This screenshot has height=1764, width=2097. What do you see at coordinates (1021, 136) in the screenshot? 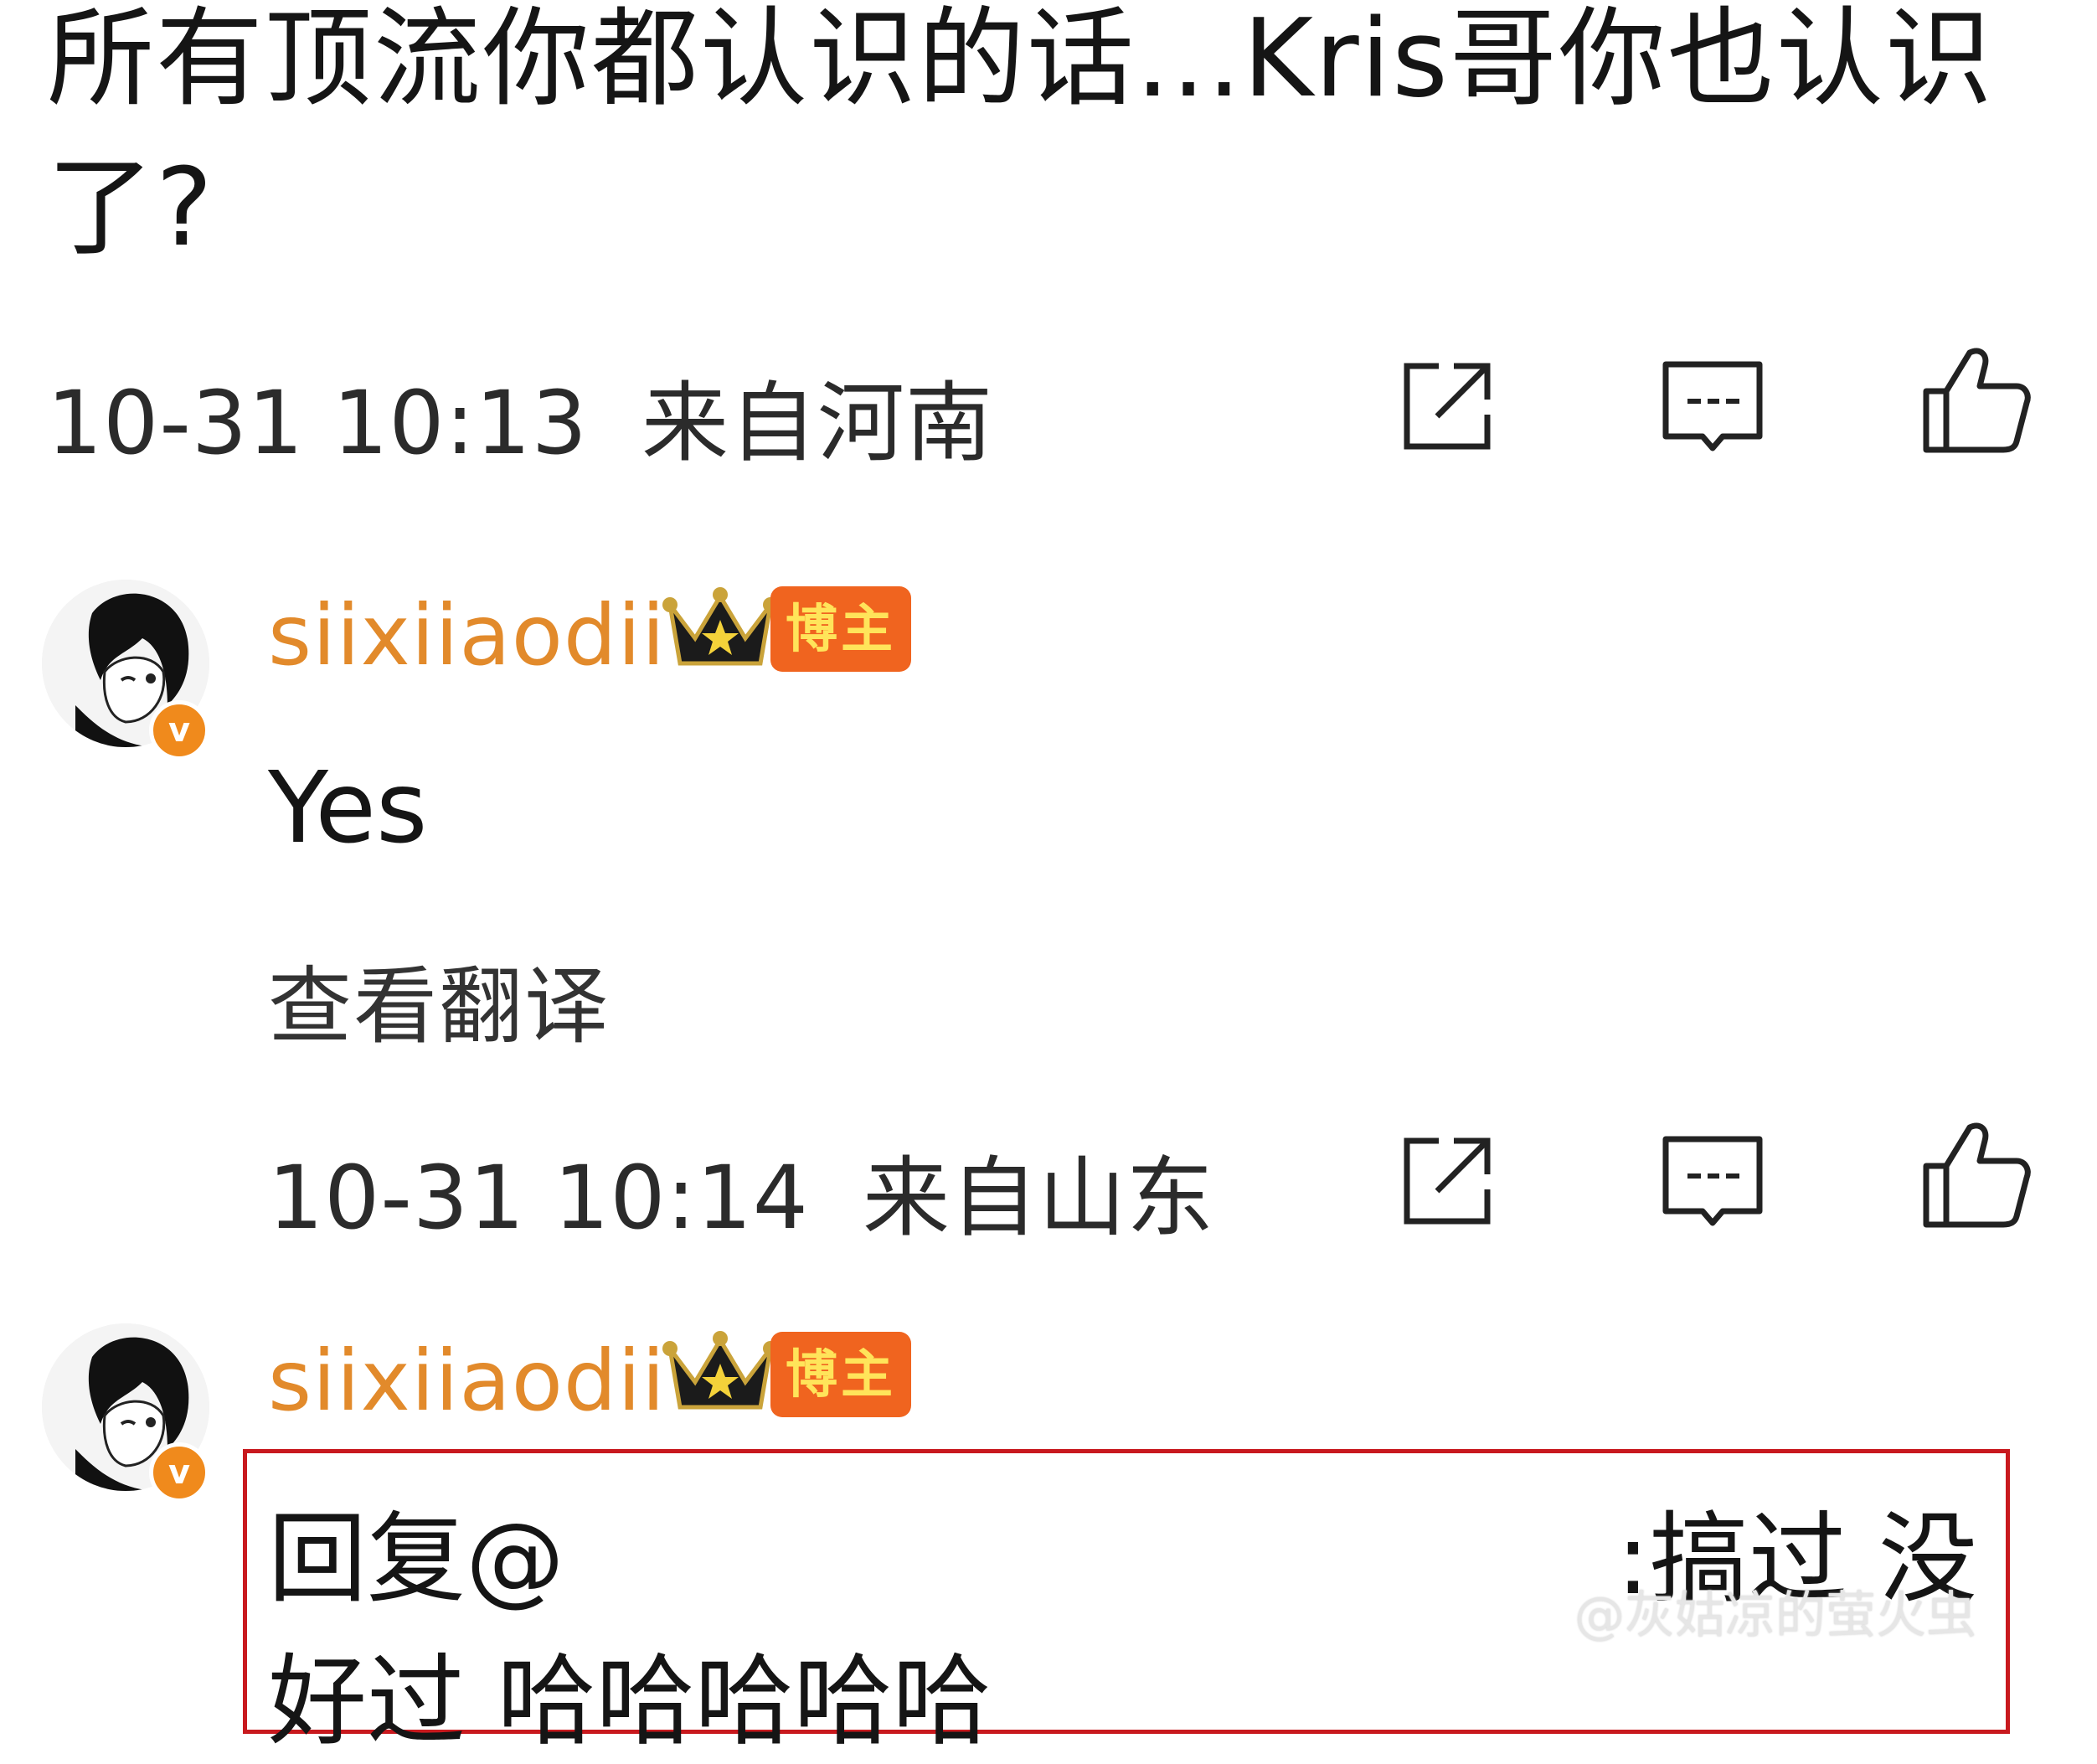
I see `post-text: 所有顶流你都认识的话...Kris哥你也认识了?` at bounding box center [1021, 136].